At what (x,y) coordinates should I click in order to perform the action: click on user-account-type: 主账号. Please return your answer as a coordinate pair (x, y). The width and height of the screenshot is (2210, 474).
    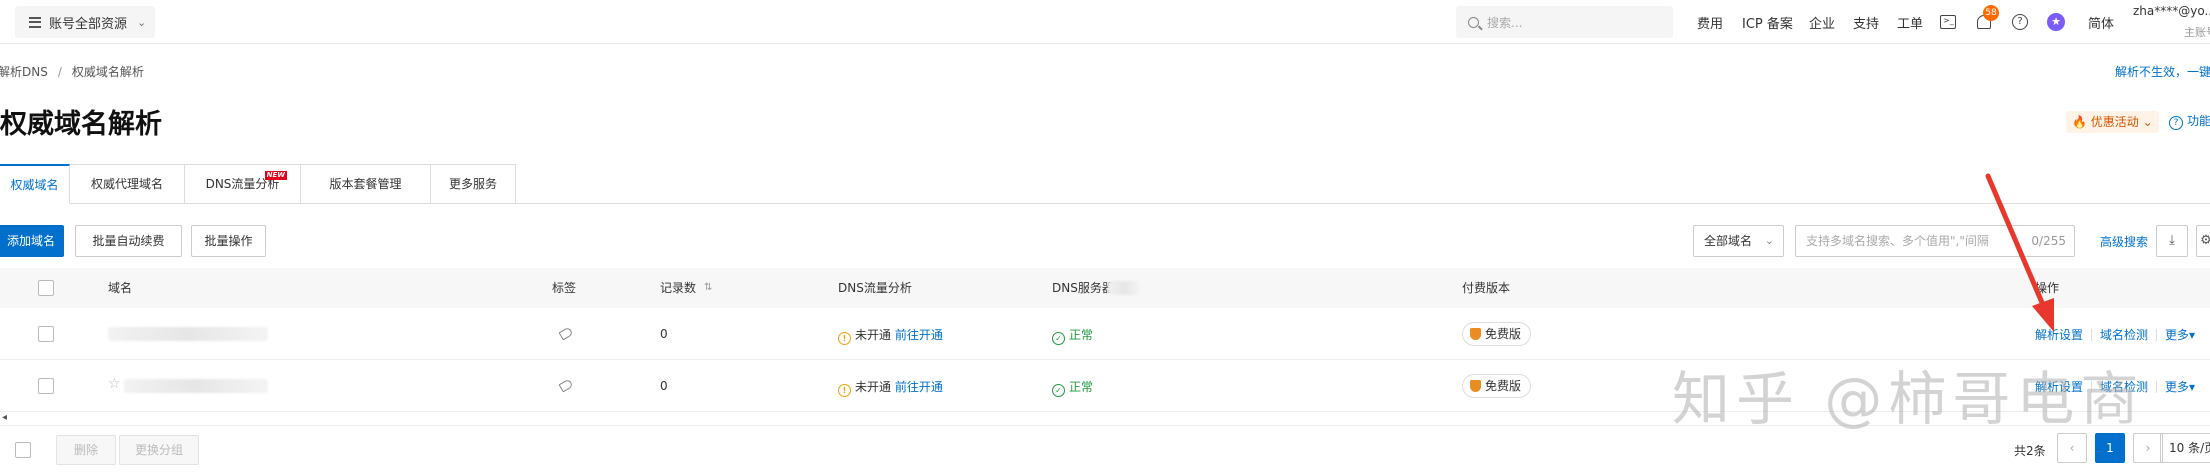
    Looking at the image, I should click on (2197, 32).